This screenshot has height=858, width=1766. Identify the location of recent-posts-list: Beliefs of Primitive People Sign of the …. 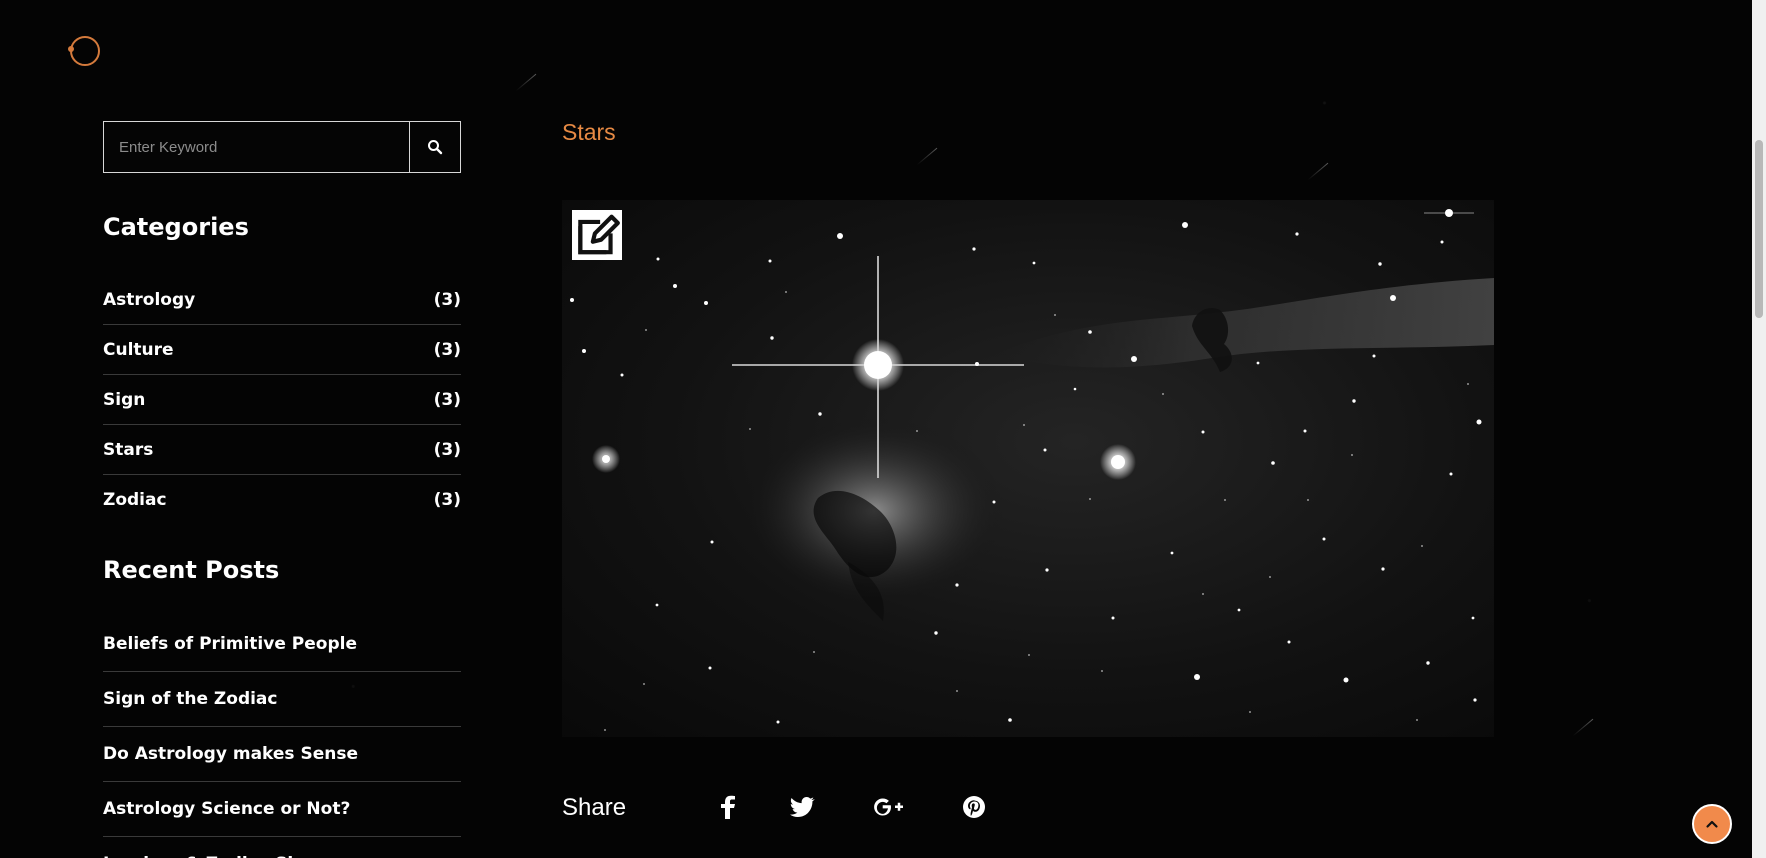
(282, 737).